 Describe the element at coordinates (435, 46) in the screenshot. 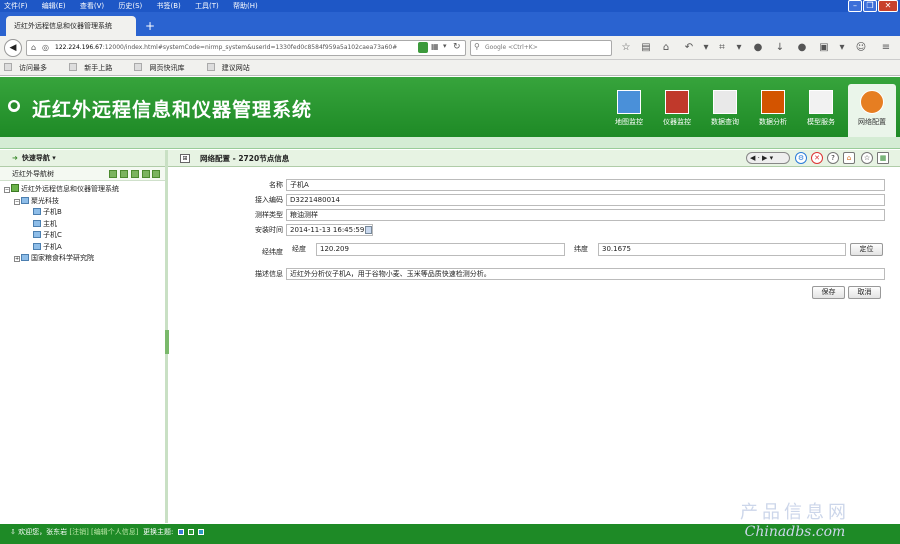

I see `qr-icon: ▦` at that location.